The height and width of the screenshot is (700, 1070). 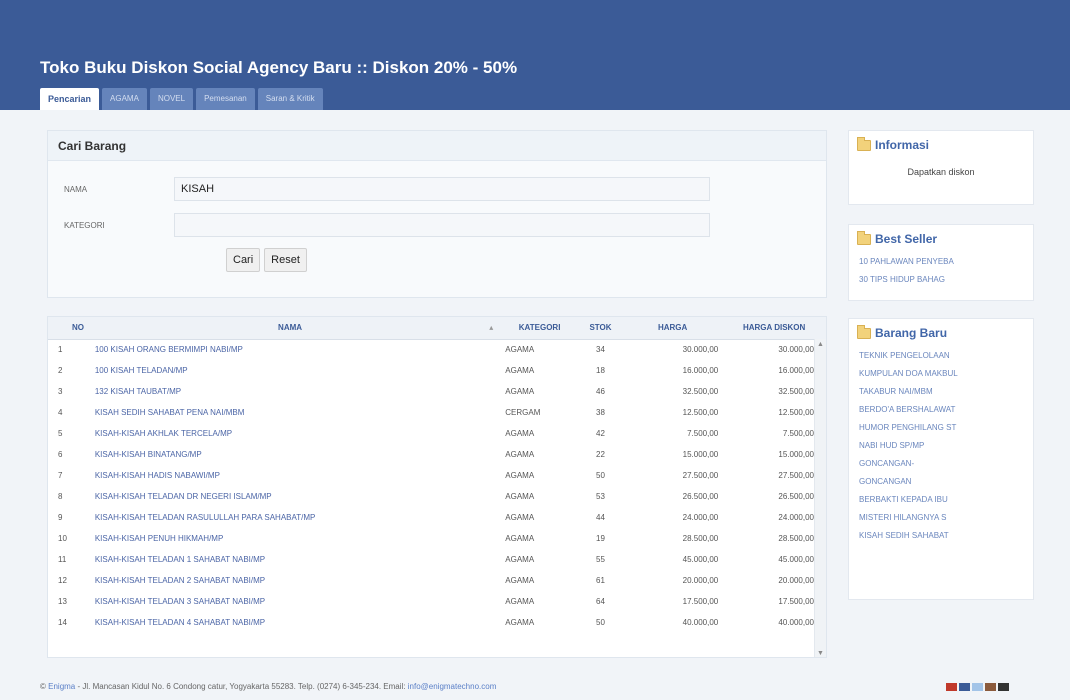 I want to click on tab-agama: AGAMA, so click(x=124, y=99).